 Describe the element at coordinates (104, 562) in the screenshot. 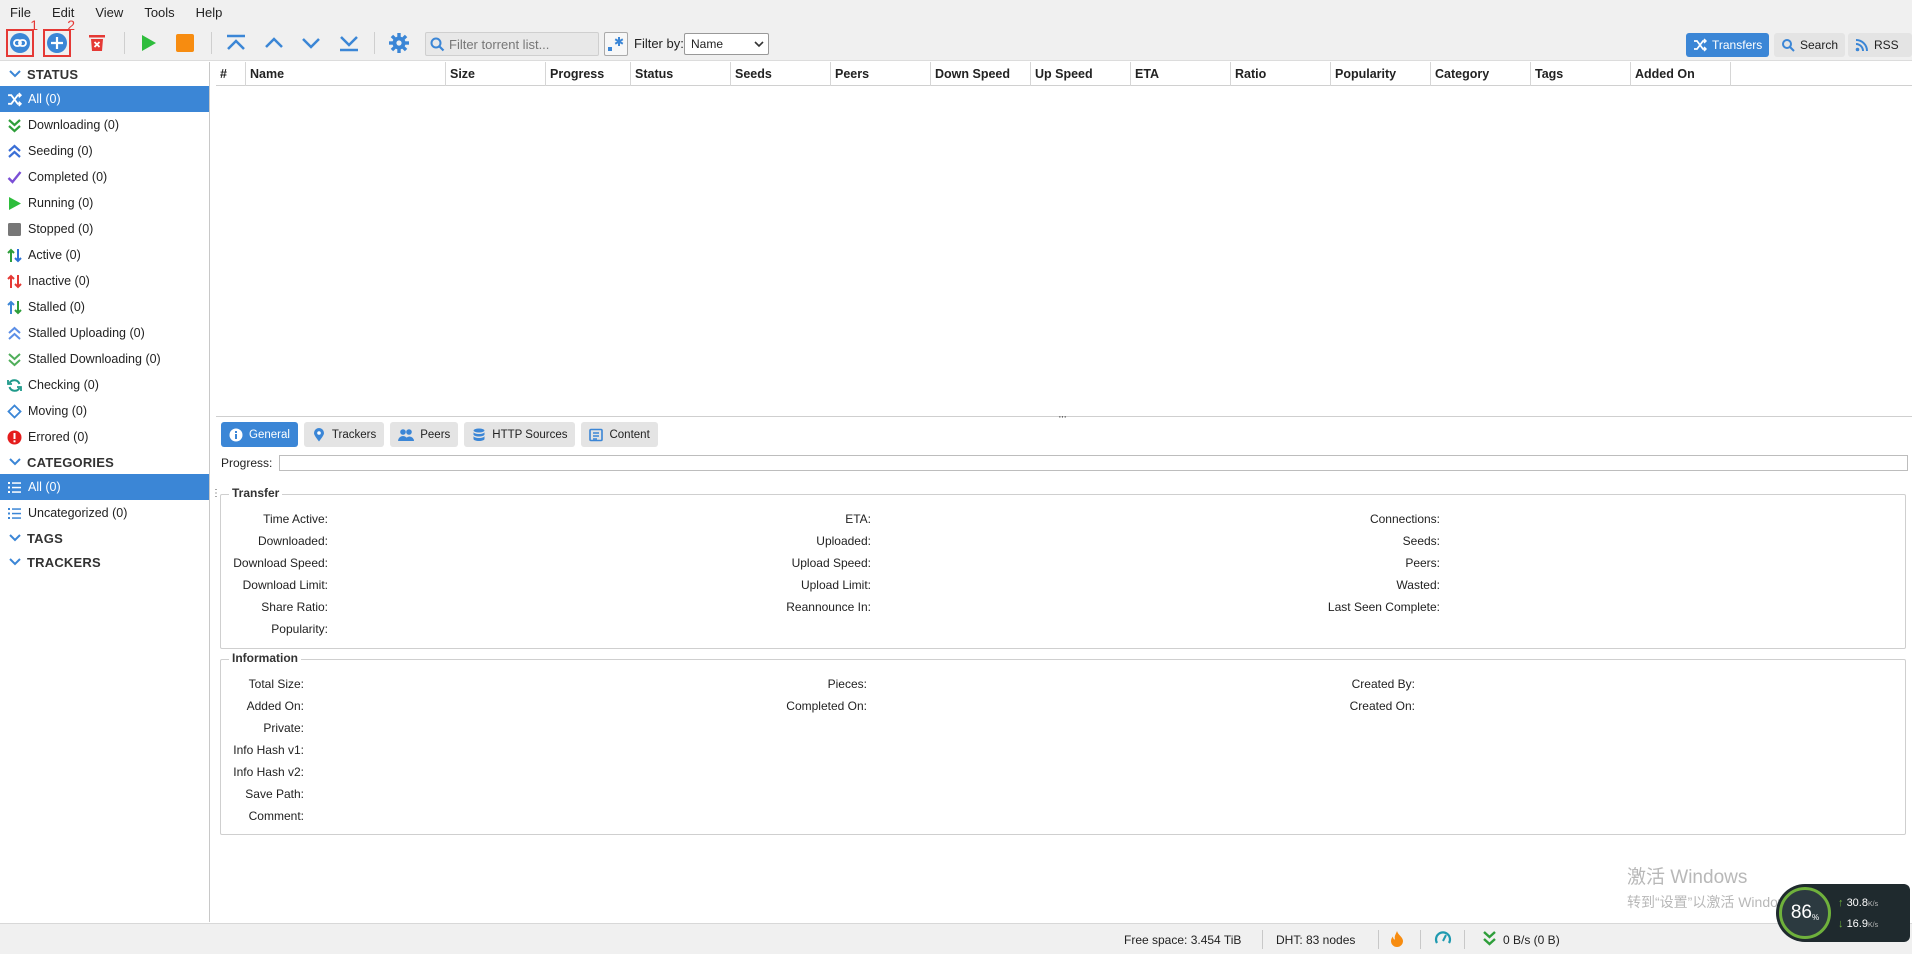

I see `trackers-section-header: TRACKERS` at that location.